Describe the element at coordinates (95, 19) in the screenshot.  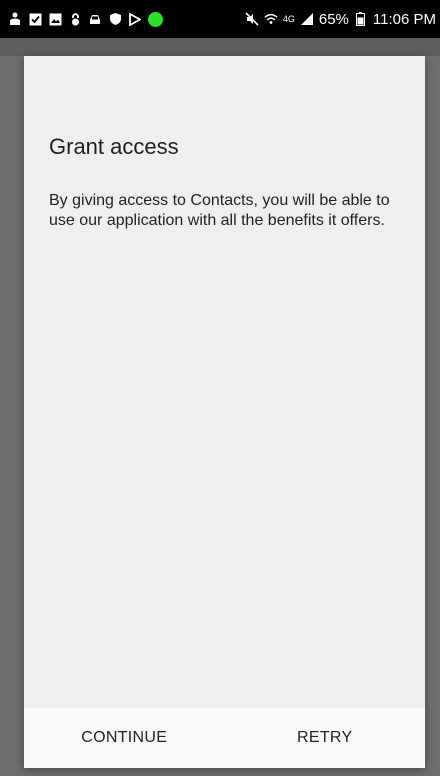
I see `car-icon` at that location.